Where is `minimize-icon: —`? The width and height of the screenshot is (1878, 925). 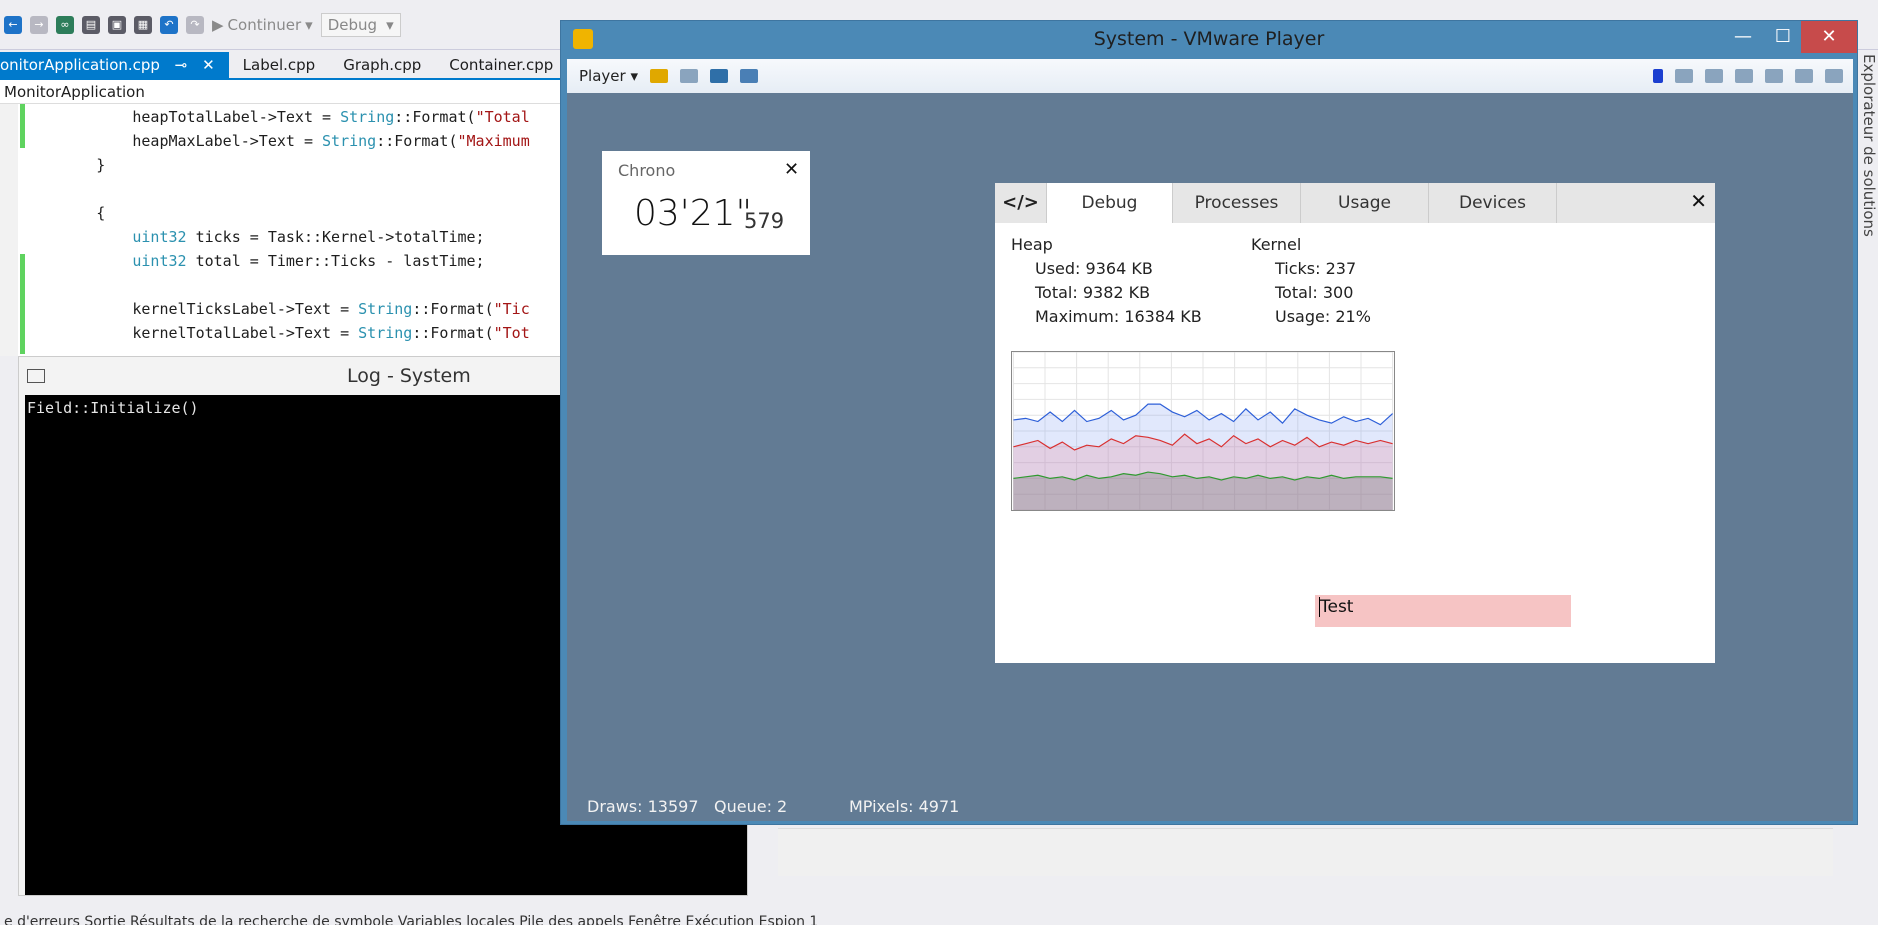 minimize-icon: — is located at coordinates (1743, 37).